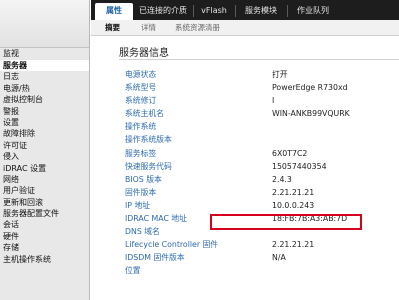 Image resolution: width=399 pixels, height=300 pixels. Describe the element at coordinates (148, 166) in the screenshot. I see `info-label: 快速服务代码` at that location.